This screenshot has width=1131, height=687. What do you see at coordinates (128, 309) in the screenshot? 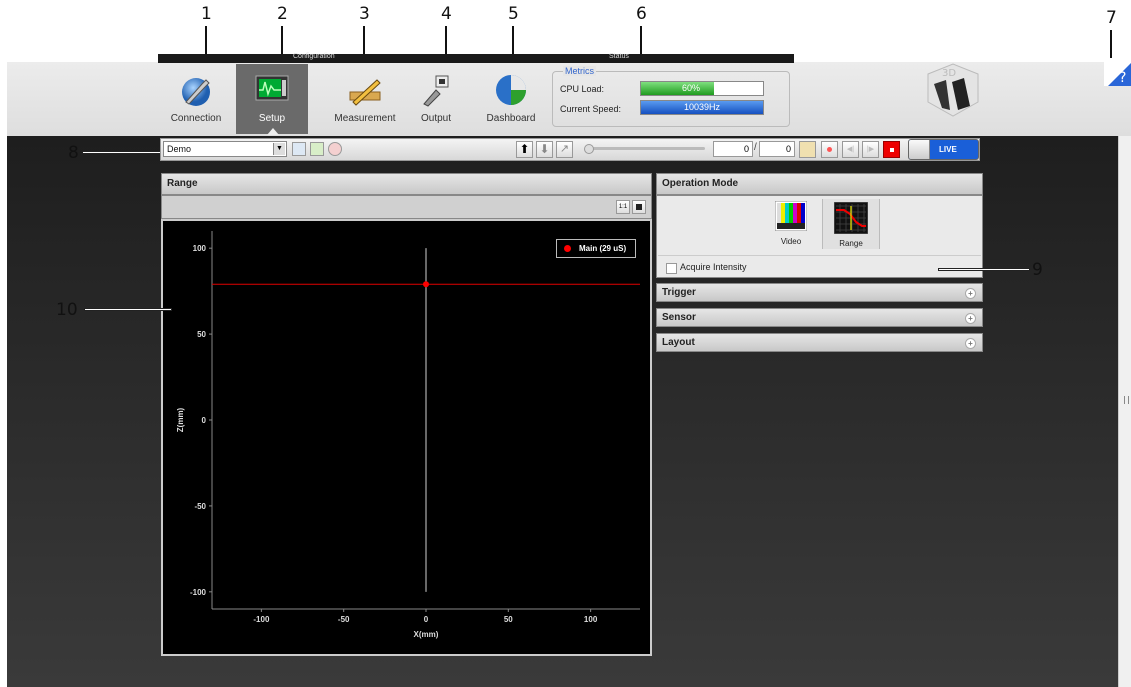
I see `callout-10-line` at bounding box center [128, 309].